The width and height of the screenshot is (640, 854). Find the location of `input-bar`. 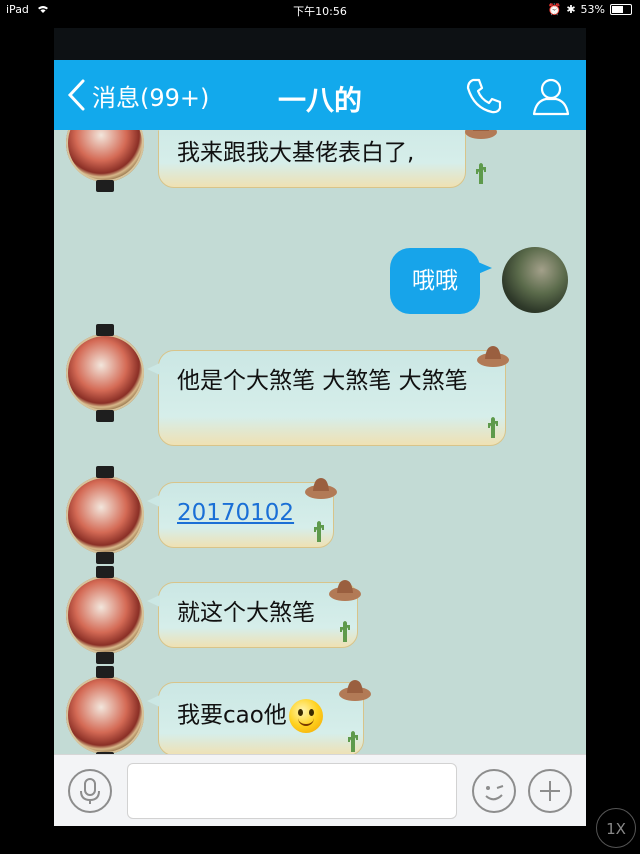

input-bar is located at coordinates (320, 790).